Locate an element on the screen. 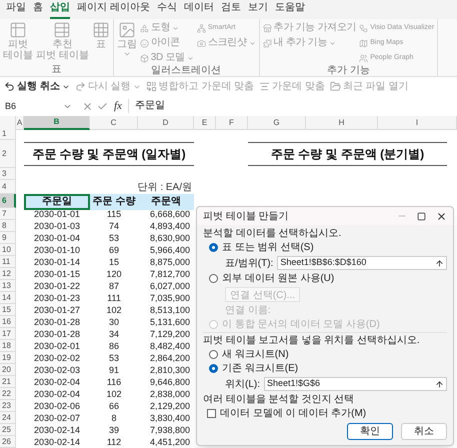  table-cell-text: 2,810,300 is located at coordinates (169, 370).